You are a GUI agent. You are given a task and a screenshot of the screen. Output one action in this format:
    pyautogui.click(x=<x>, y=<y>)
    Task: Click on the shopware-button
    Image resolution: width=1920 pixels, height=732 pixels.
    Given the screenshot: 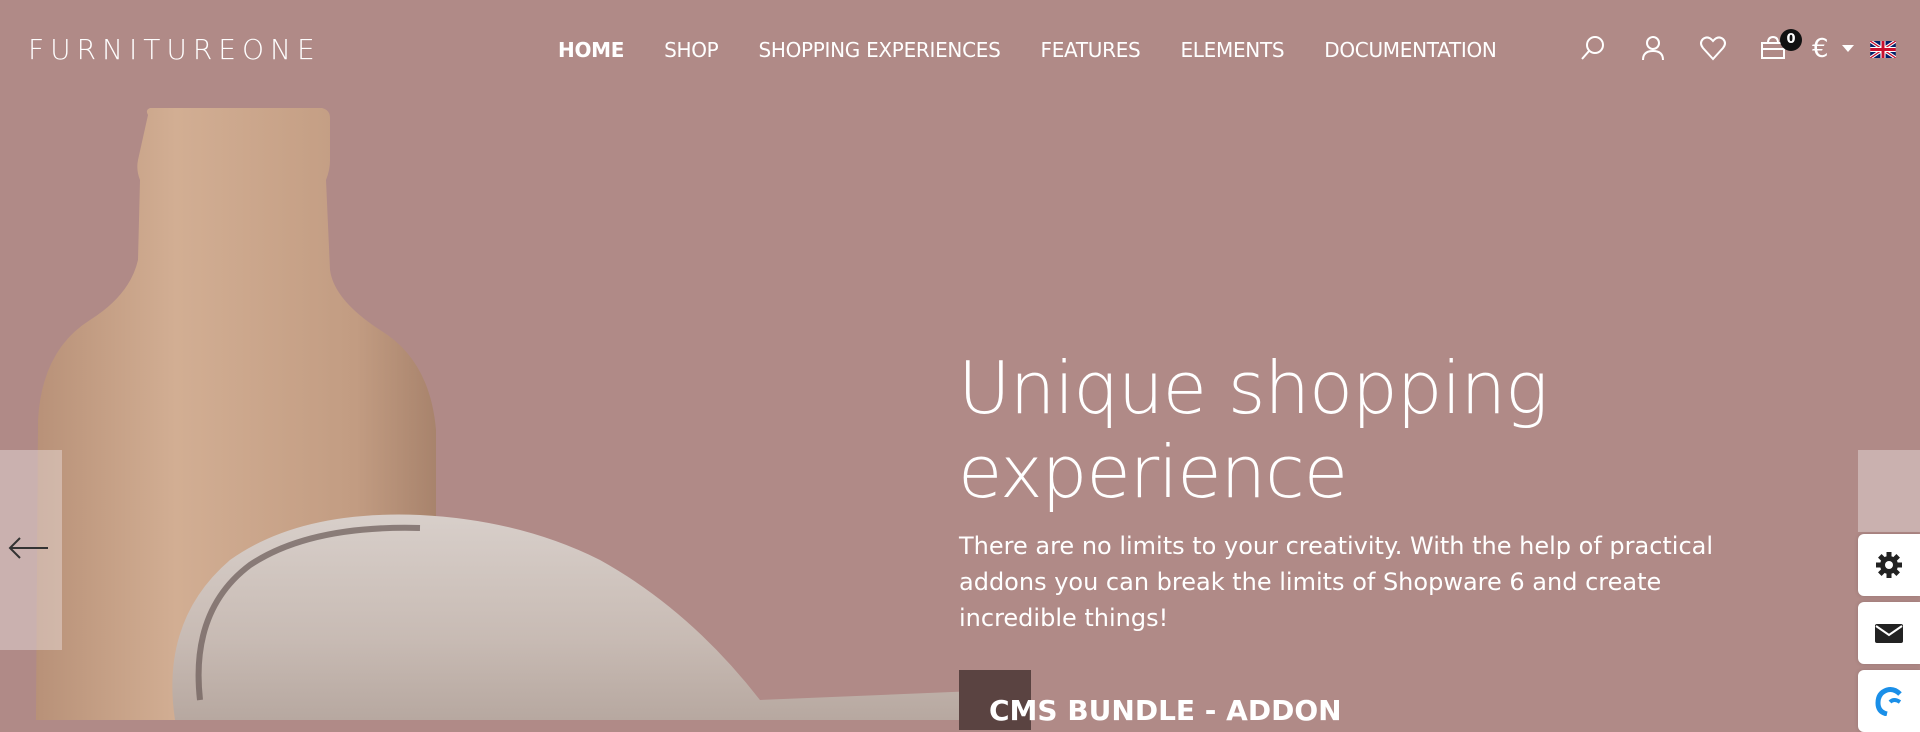 What is the action you would take?
    pyautogui.click(x=1889, y=701)
    